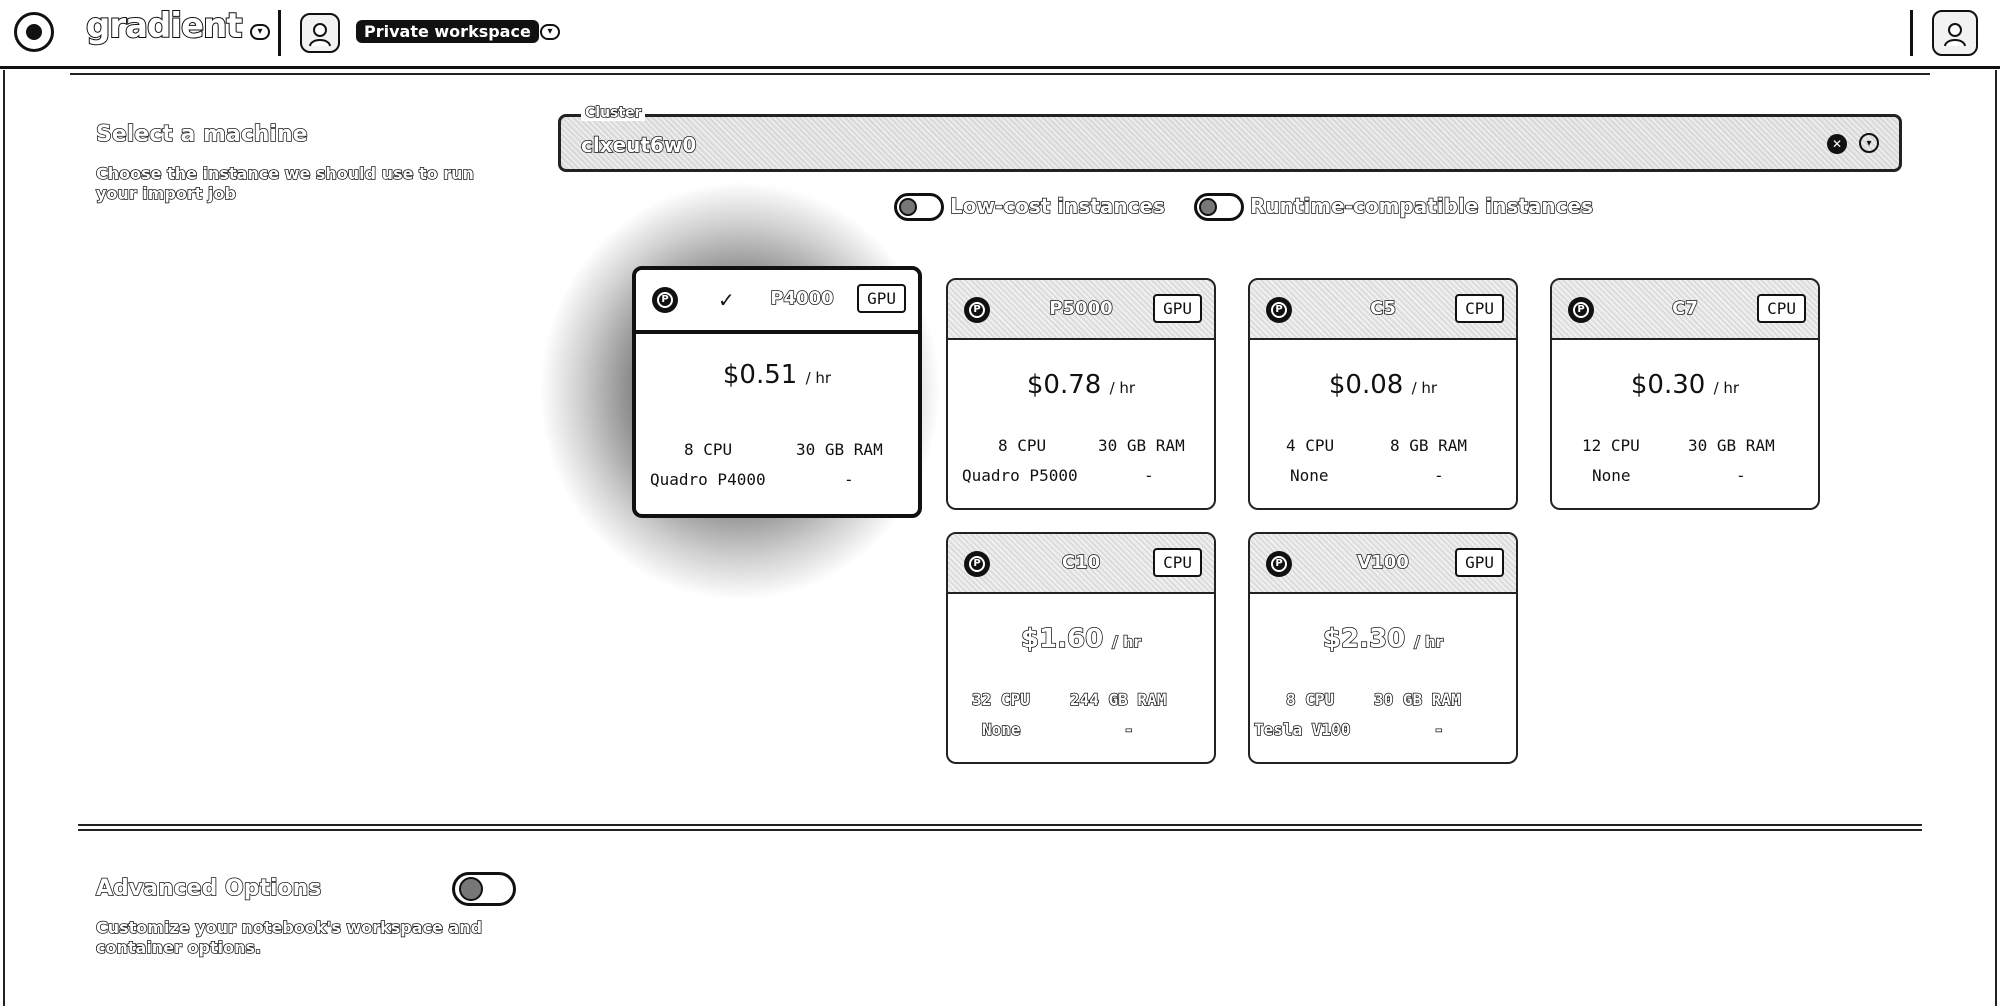 The image size is (2000, 1006). I want to click on account-avatar, so click(1955, 33).